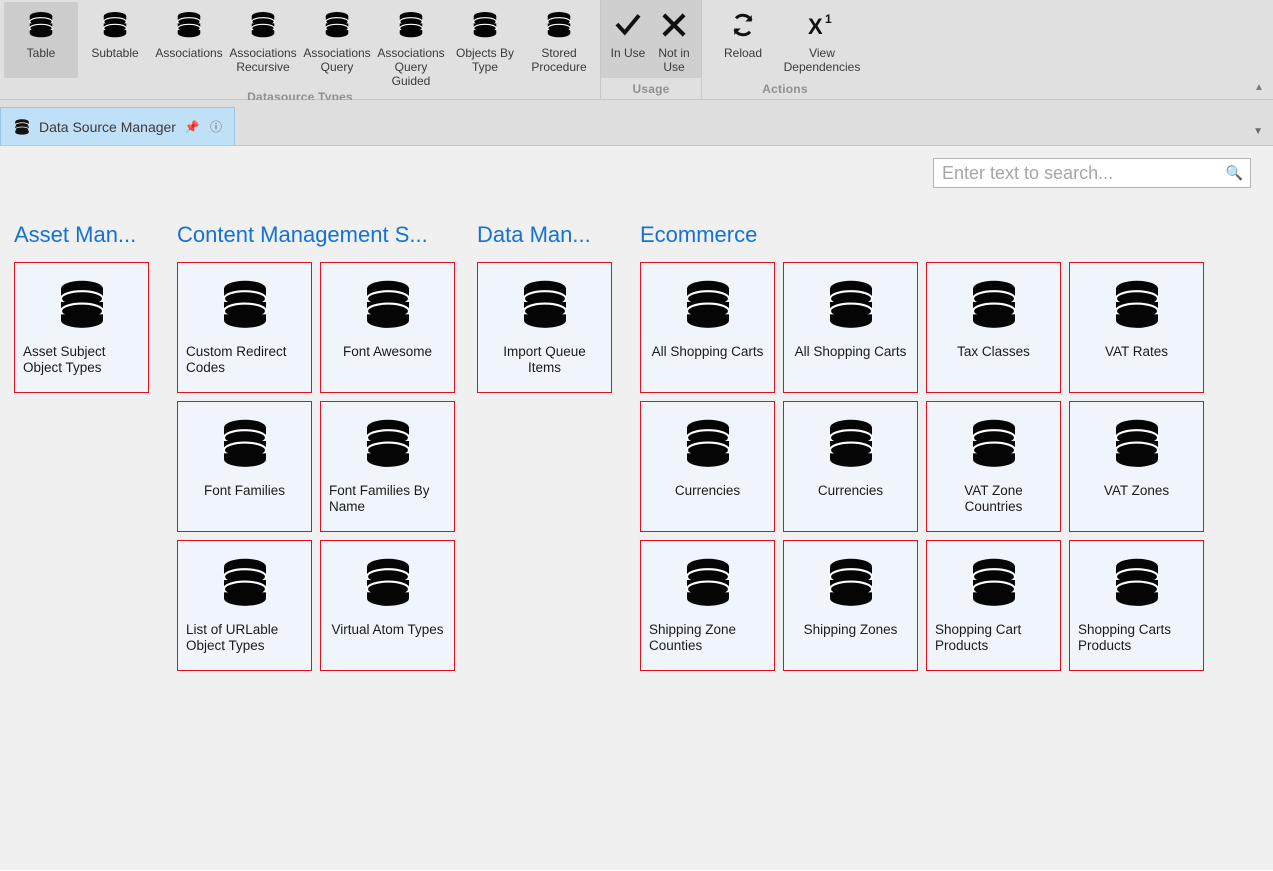 Image resolution: width=1273 pixels, height=871 pixels. I want to click on pin-icon: 📌, so click(192, 127).